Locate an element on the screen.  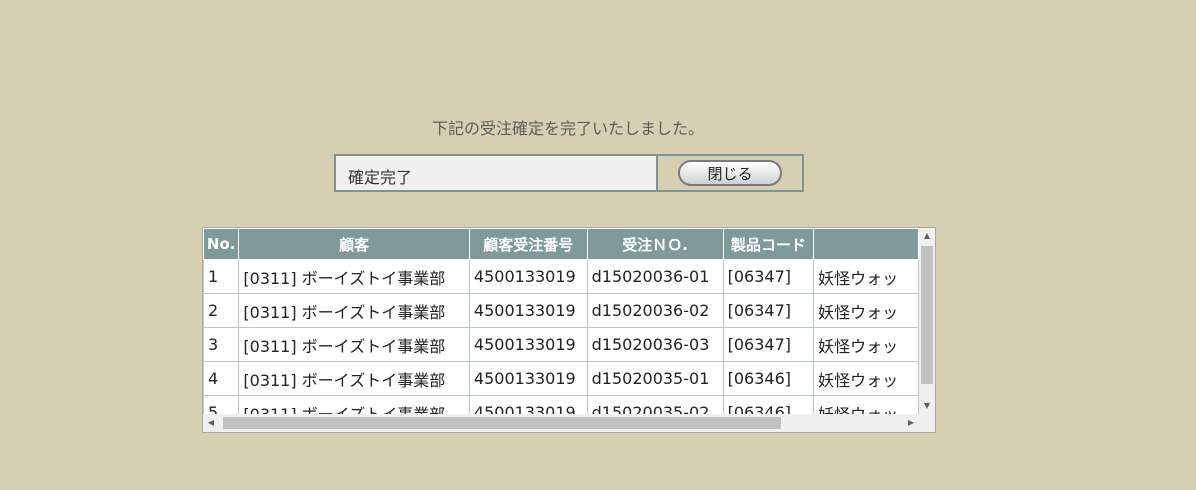
triangle-left-icon: ◀ is located at coordinates (211, 423).